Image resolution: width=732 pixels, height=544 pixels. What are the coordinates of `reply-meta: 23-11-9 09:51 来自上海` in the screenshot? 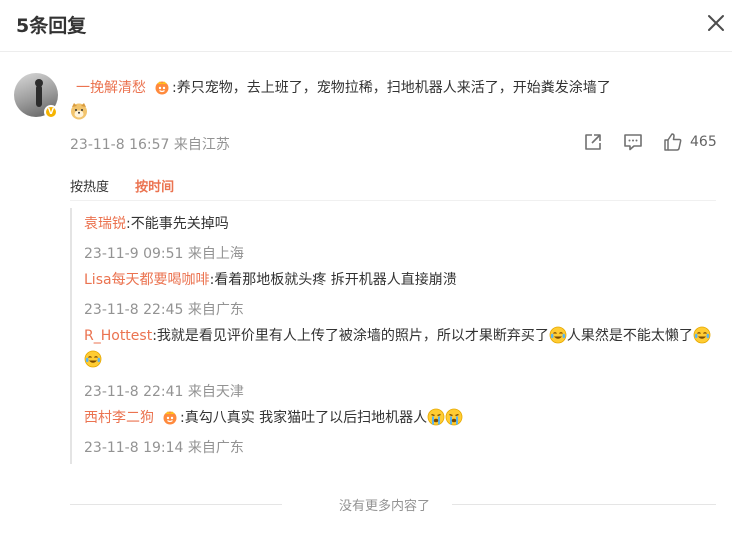 It's located at (164, 253).